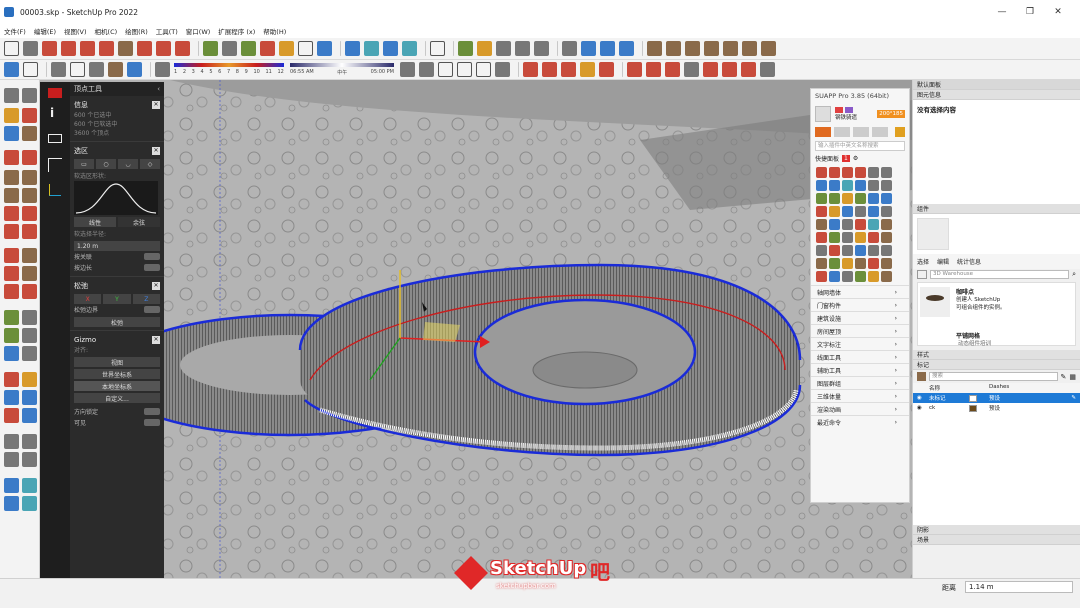  Describe the element at coordinates (1058, 12) in the screenshot. I see `close-button: ✕` at that location.